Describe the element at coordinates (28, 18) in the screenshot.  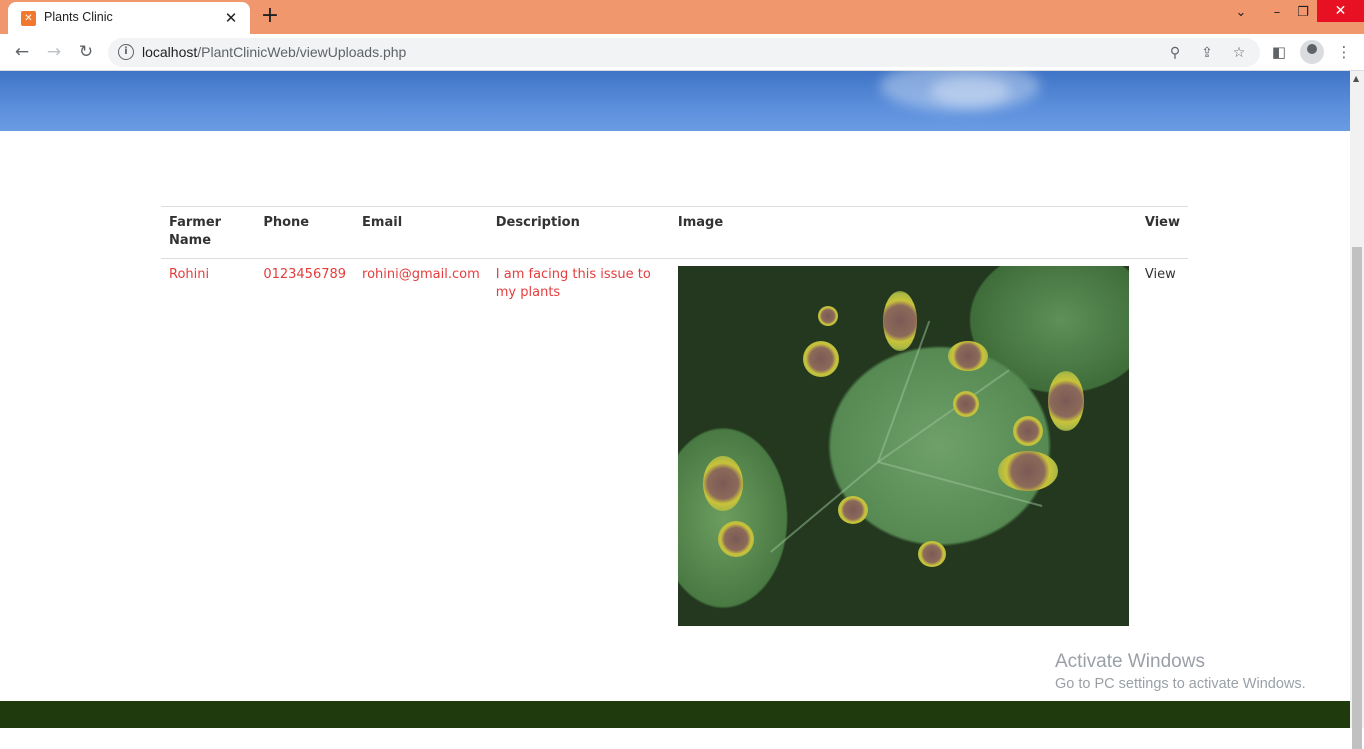
I see `xampp-favicon-icon: ✕` at that location.